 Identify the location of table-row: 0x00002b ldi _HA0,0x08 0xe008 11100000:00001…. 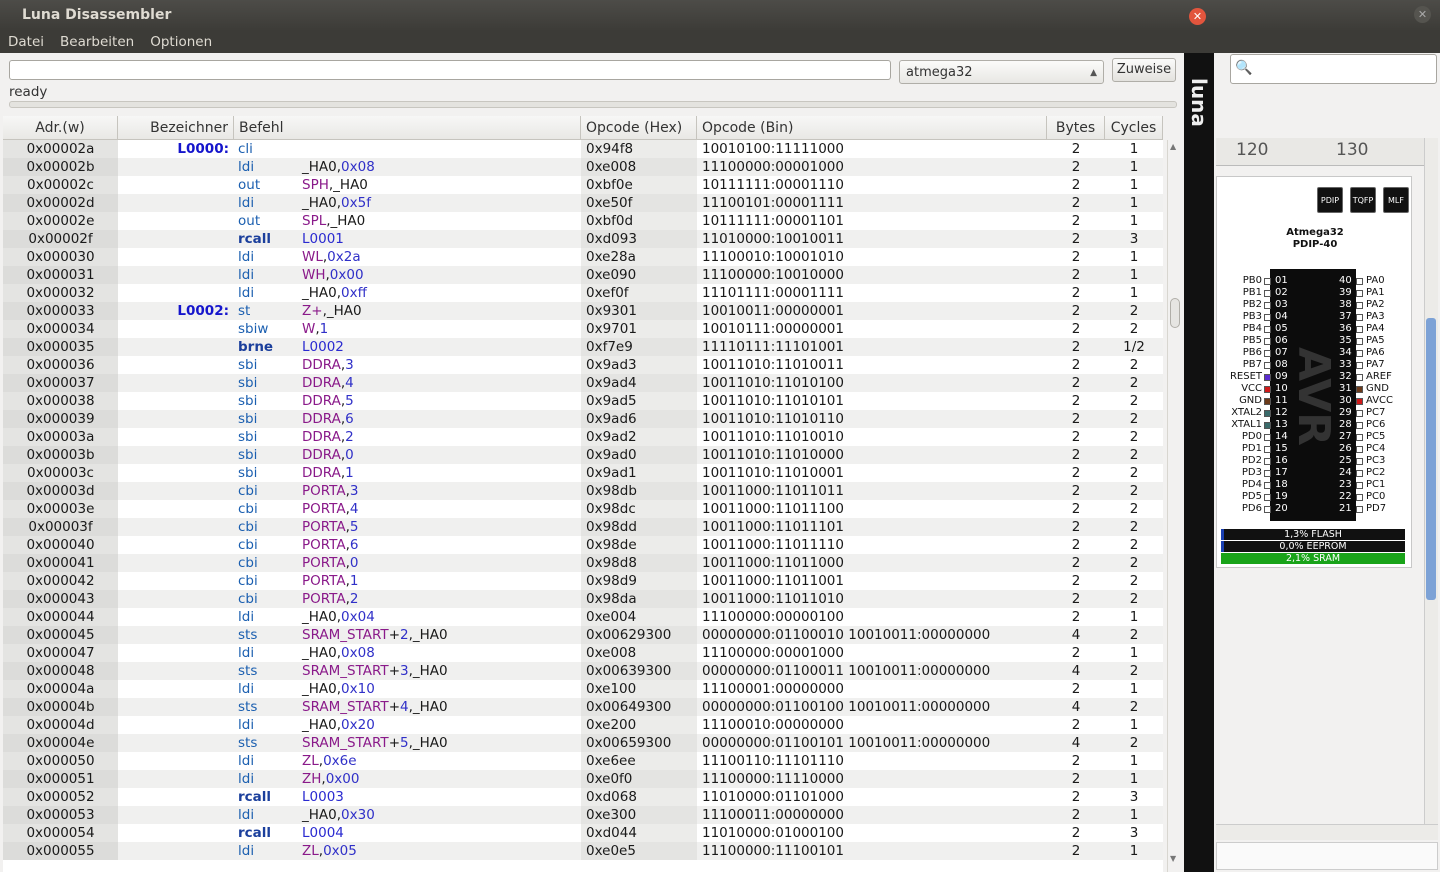
(583, 167).